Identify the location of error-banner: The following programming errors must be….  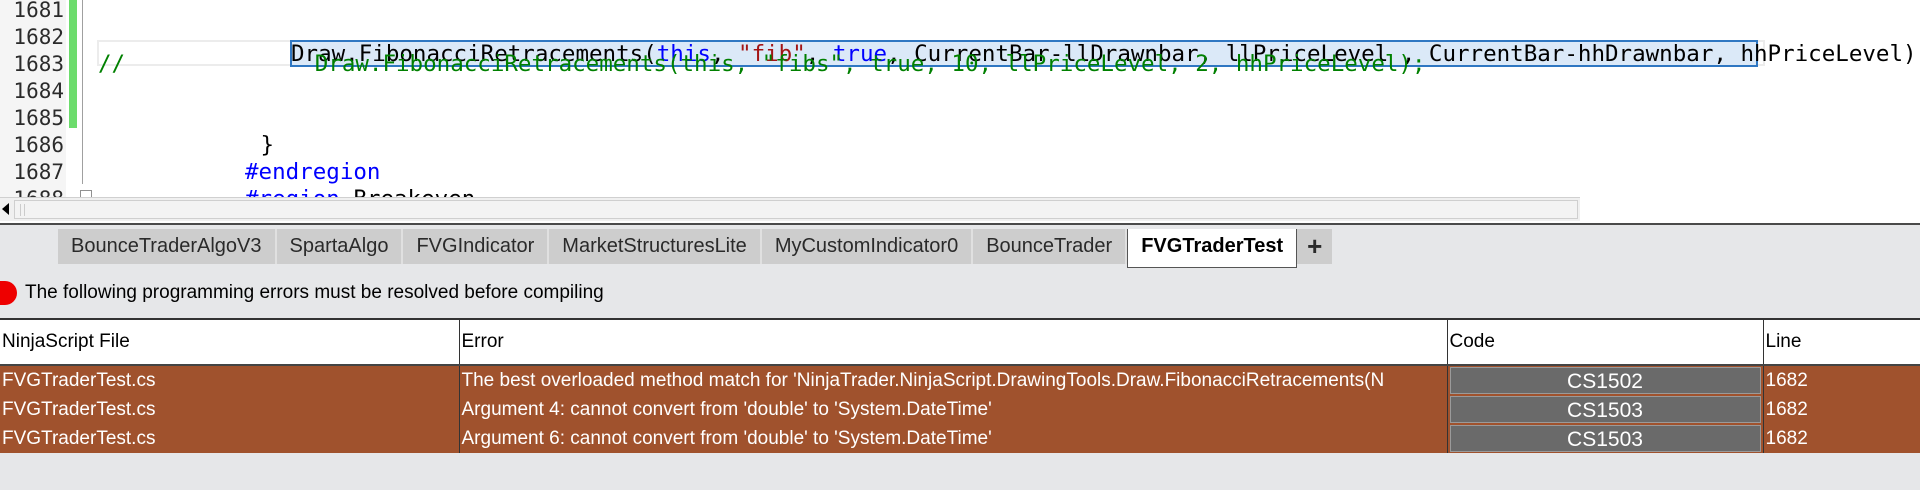
(302, 293).